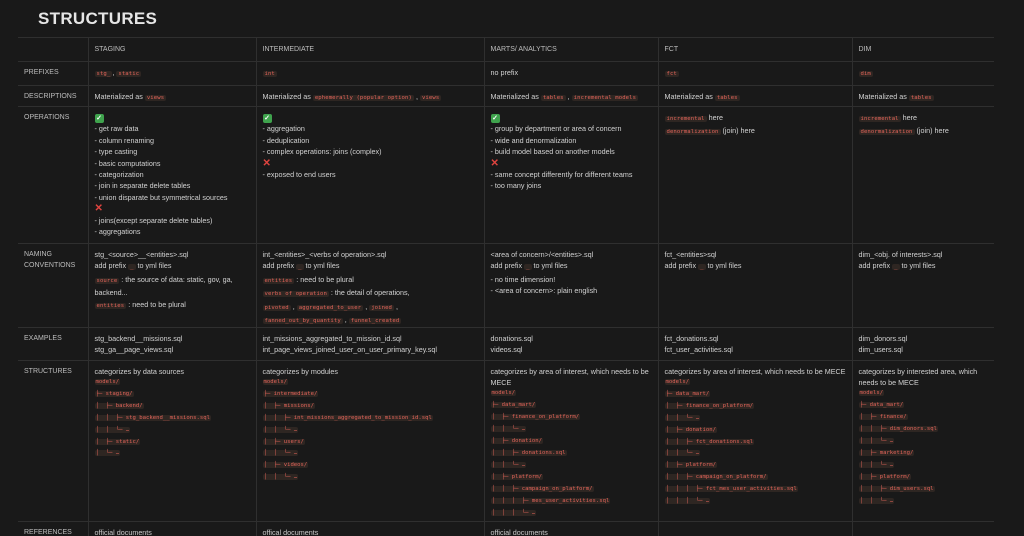  I want to click on tree-line: │ │ │ ├─ mes_user_activities.sql, so click(550, 500).